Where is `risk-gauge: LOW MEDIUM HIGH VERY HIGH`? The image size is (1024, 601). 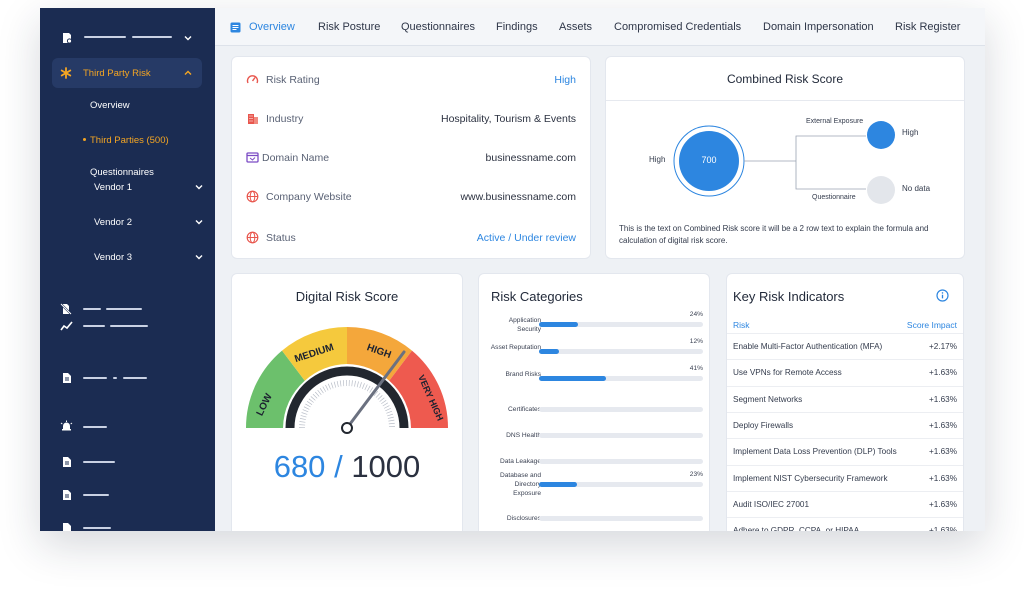
risk-gauge: LOW MEDIUM HIGH VERY HIGH is located at coordinates (347, 380).